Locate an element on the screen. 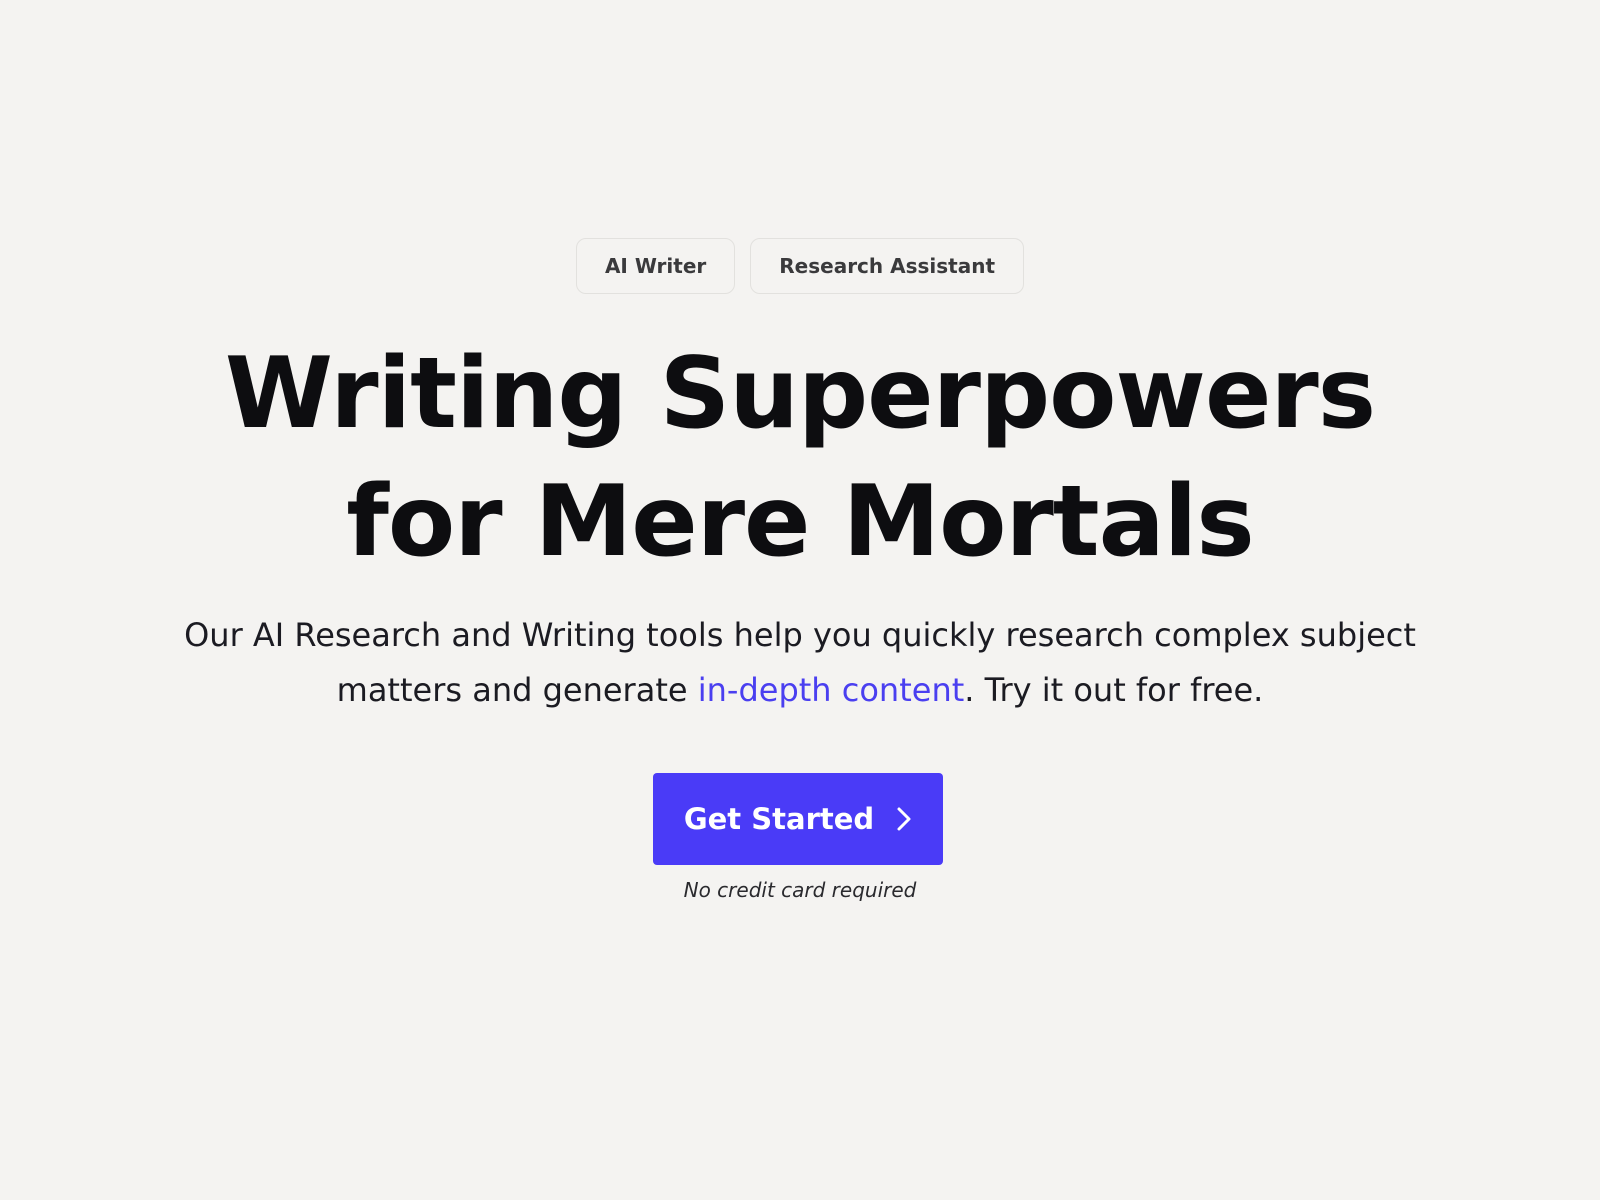 The image size is (1600, 1200). headline-line-2: for Mere Mortals is located at coordinates (800, 522).